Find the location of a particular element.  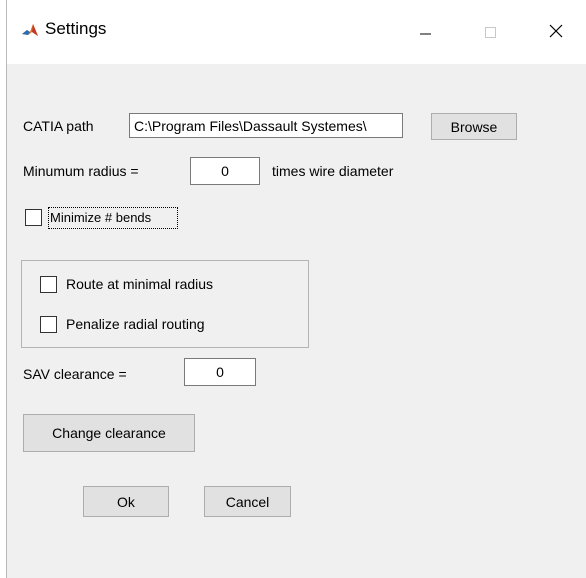

route-minimal-radius-label: Route at minimal radius is located at coordinates (139, 284).